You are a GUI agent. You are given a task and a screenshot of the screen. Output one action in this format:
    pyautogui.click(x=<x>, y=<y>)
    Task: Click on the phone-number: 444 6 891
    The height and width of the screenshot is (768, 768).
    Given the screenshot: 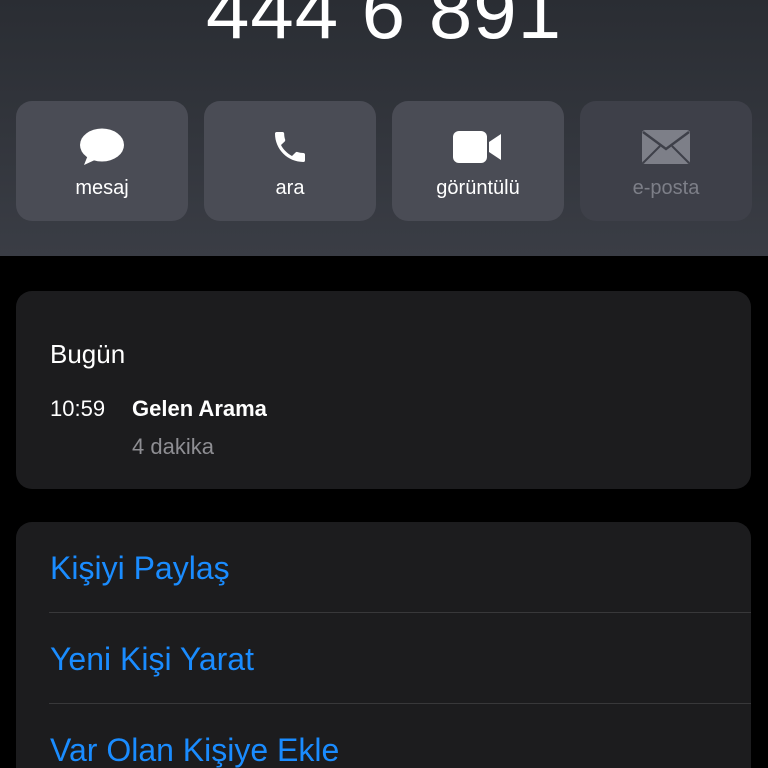 What is the action you would take?
    pyautogui.click(x=383, y=27)
    